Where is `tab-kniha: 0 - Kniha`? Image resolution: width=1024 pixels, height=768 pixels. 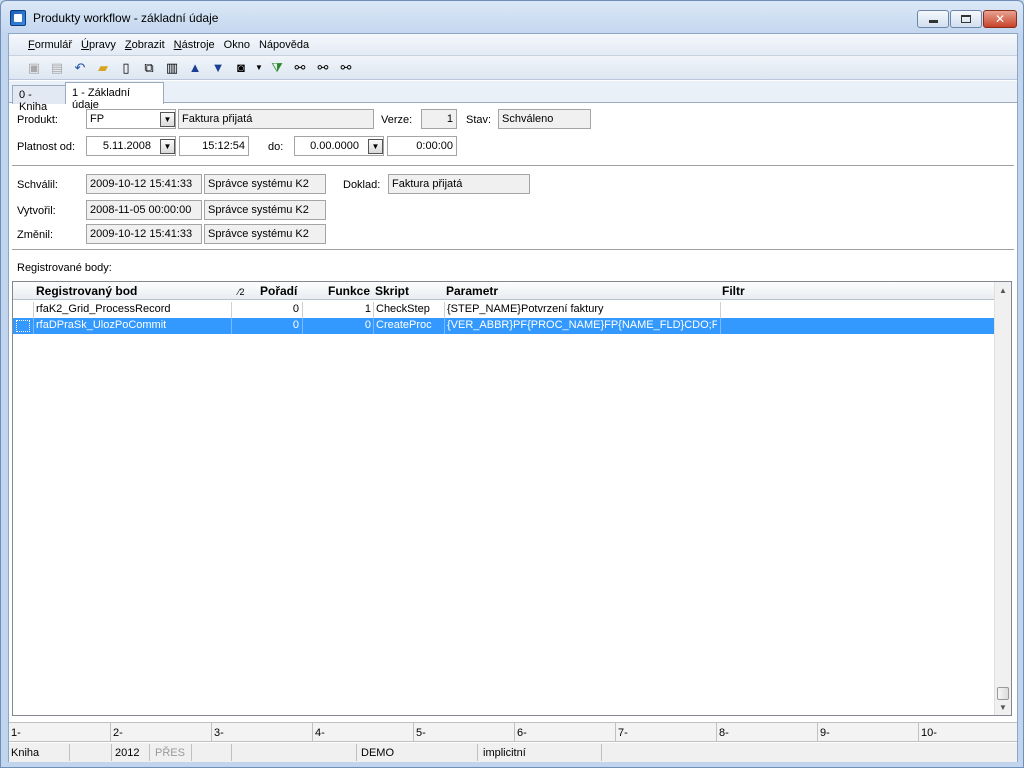 tab-kniha: 0 - Kniha is located at coordinates (39, 99).